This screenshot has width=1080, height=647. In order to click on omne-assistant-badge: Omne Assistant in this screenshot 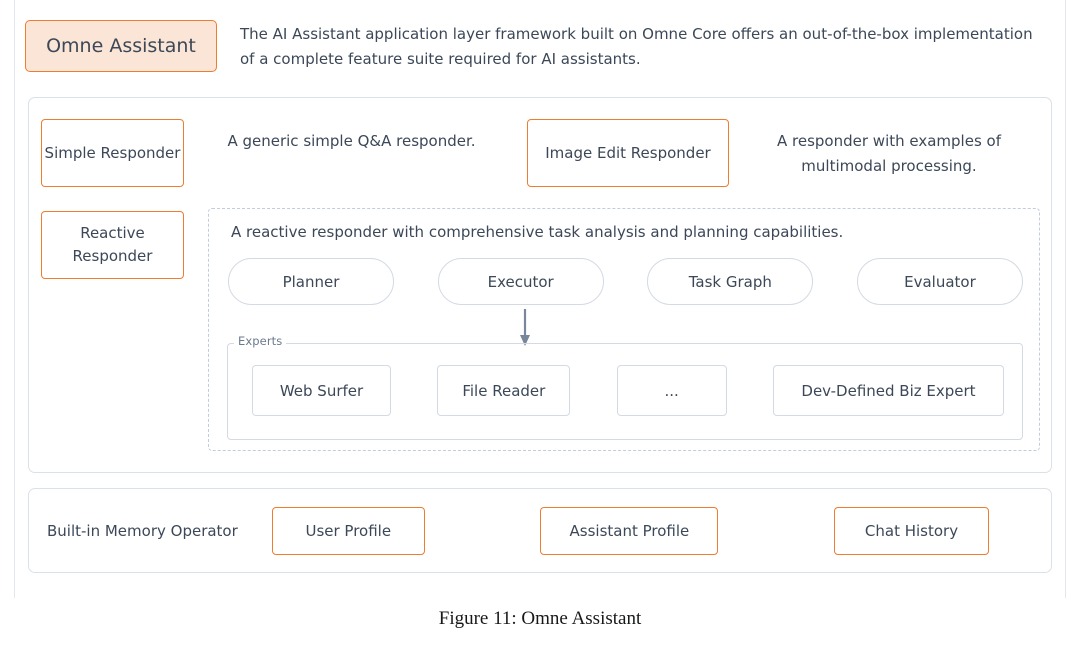, I will do `click(121, 46)`.